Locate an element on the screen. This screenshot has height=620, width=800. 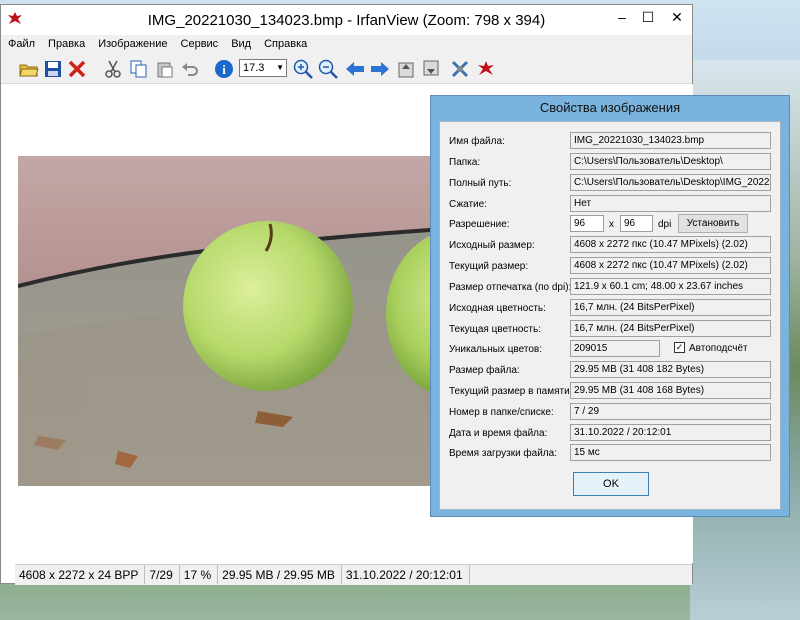
menu-help: Справка is located at coordinates (285, 42).